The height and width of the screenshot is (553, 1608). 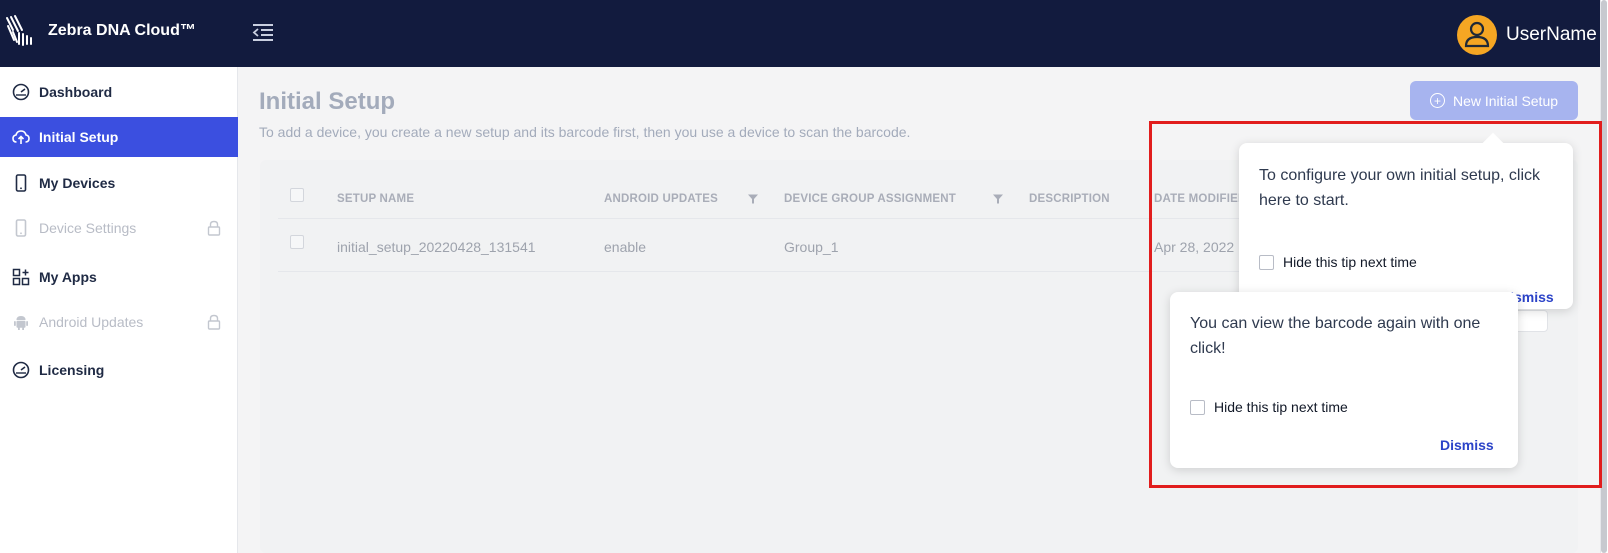 What do you see at coordinates (21, 277) in the screenshot?
I see `apps-grid-icon` at bounding box center [21, 277].